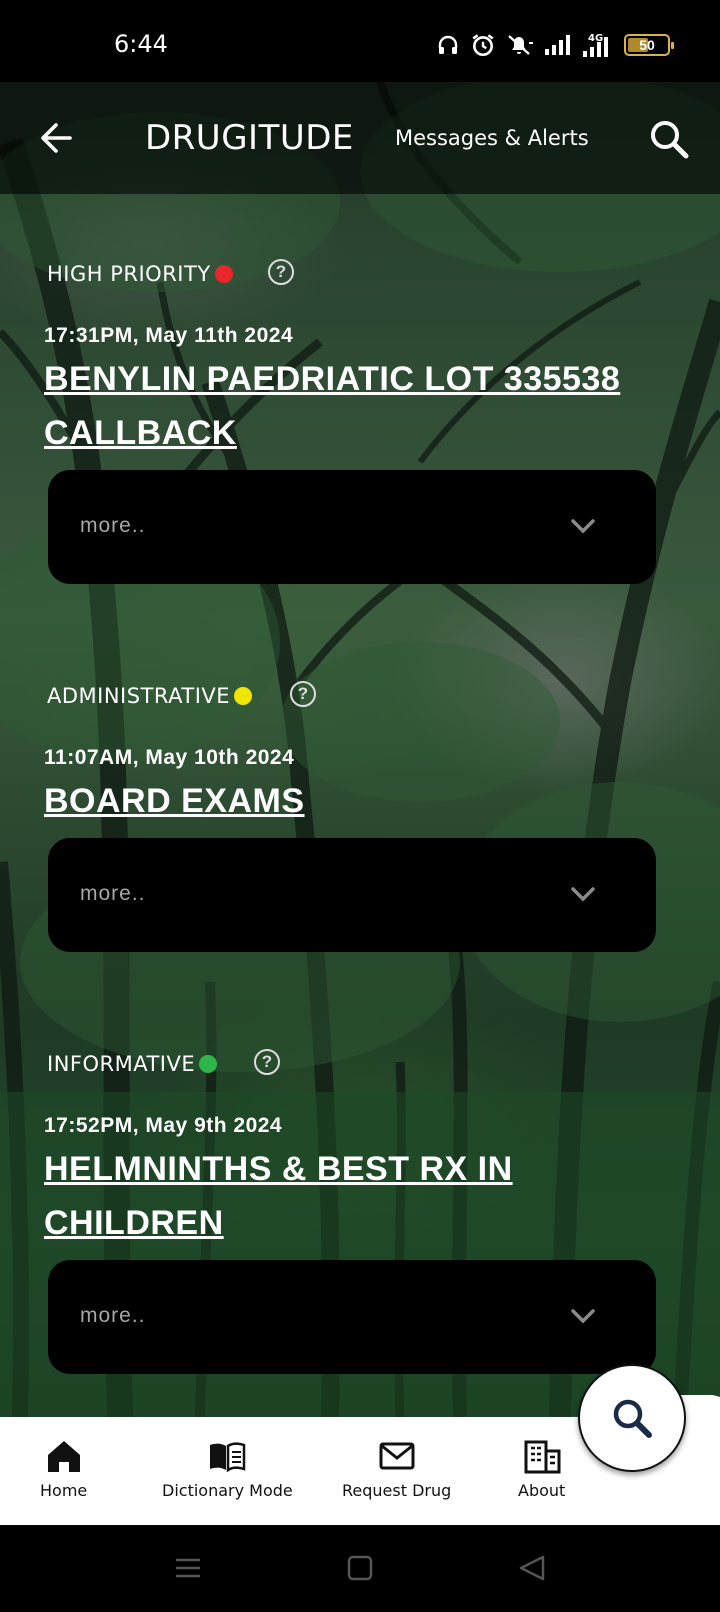 The image size is (720, 1612). What do you see at coordinates (139, 696) in the screenshot?
I see `category-label: ADMINISTRATIVE` at bounding box center [139, 696].